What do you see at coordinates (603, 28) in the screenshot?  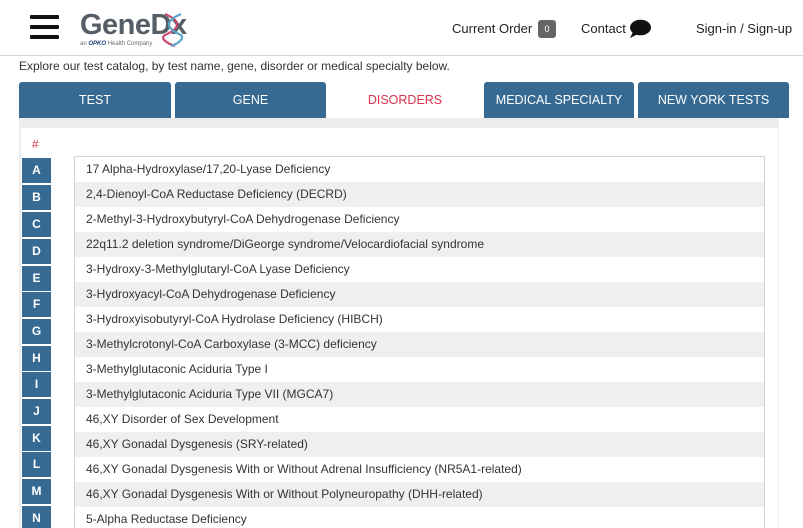 I see `contact-link: Contact` at bounding box center [603, 28].